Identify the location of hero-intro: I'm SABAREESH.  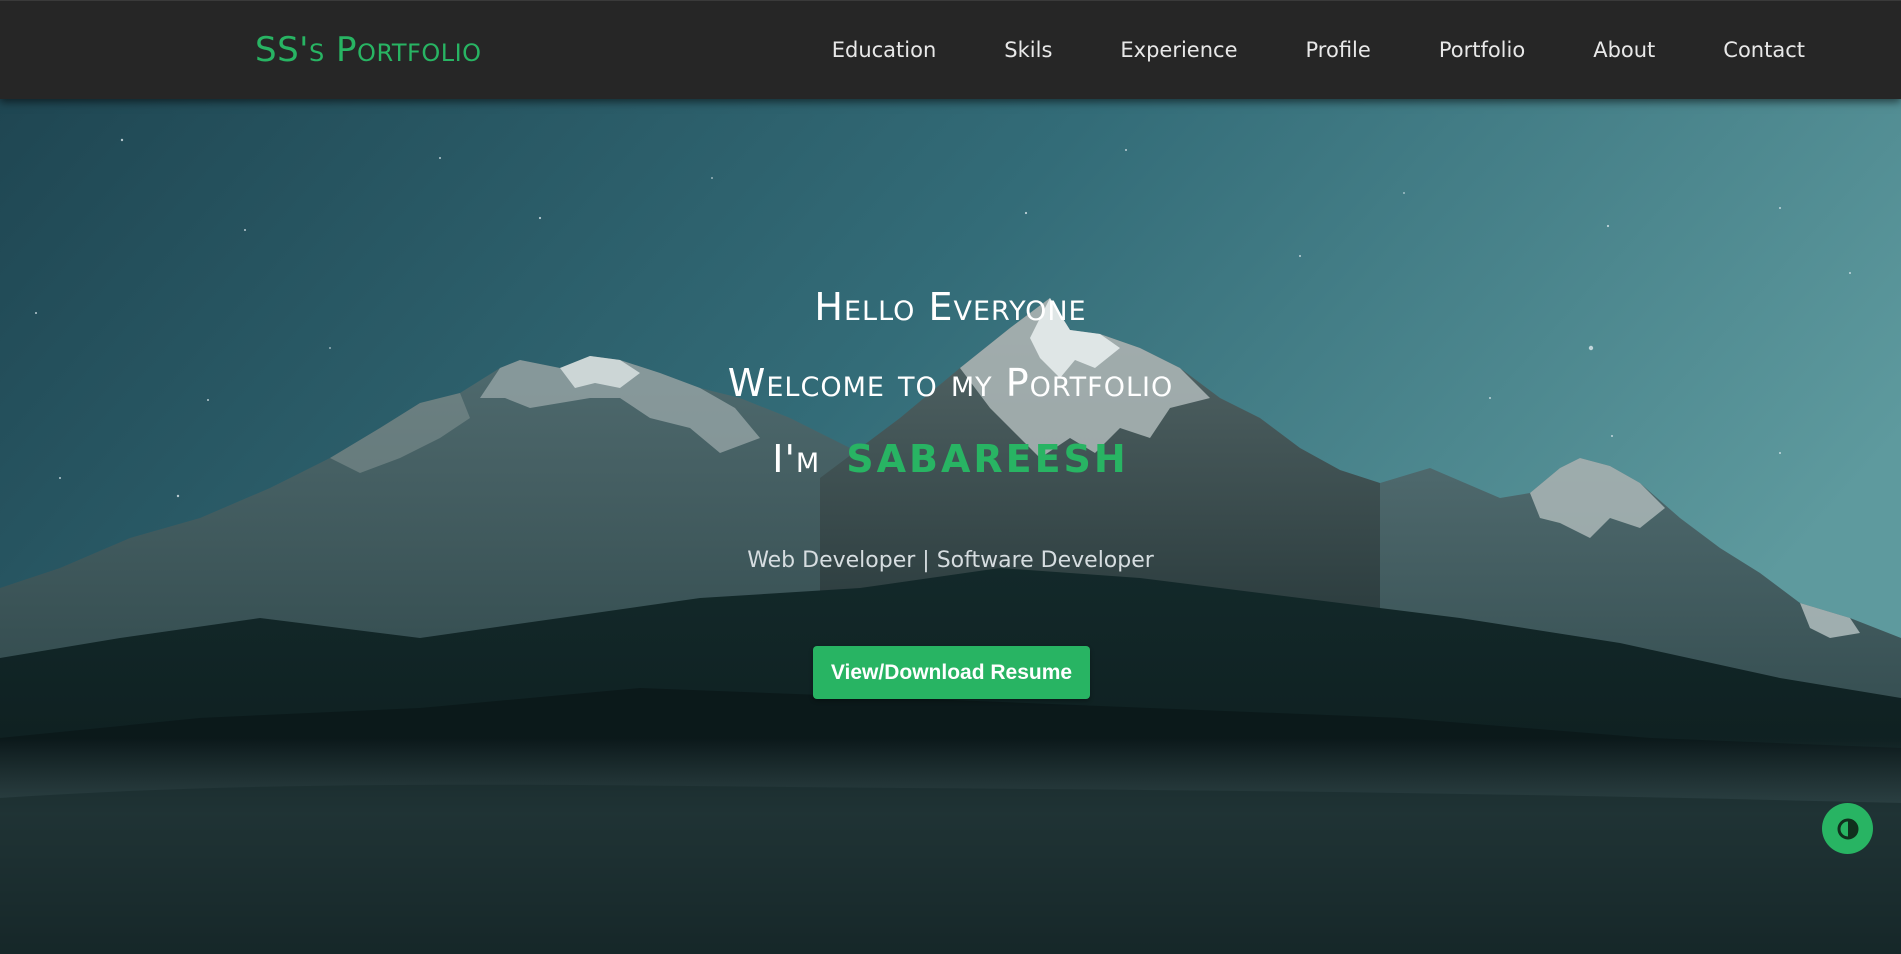
(950, 459).